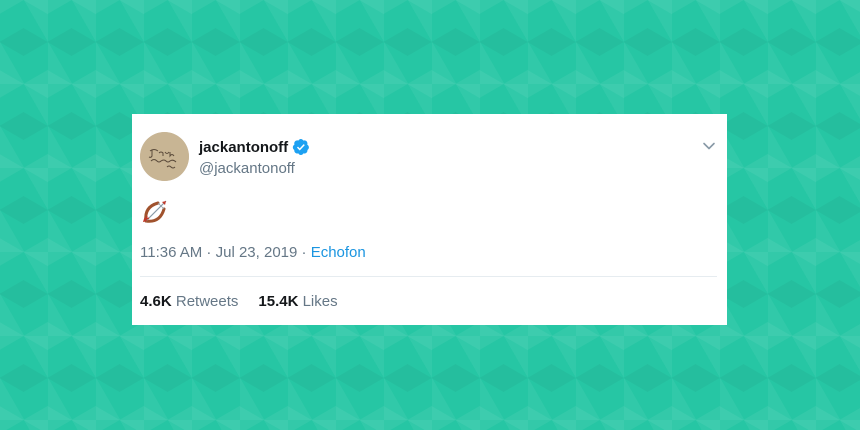 Image resolution: width=860 pixels, height=430 pixels. Describe the element at coordinates (320, 301) in the screenshot. I see `likes-label: Likes` at that location.